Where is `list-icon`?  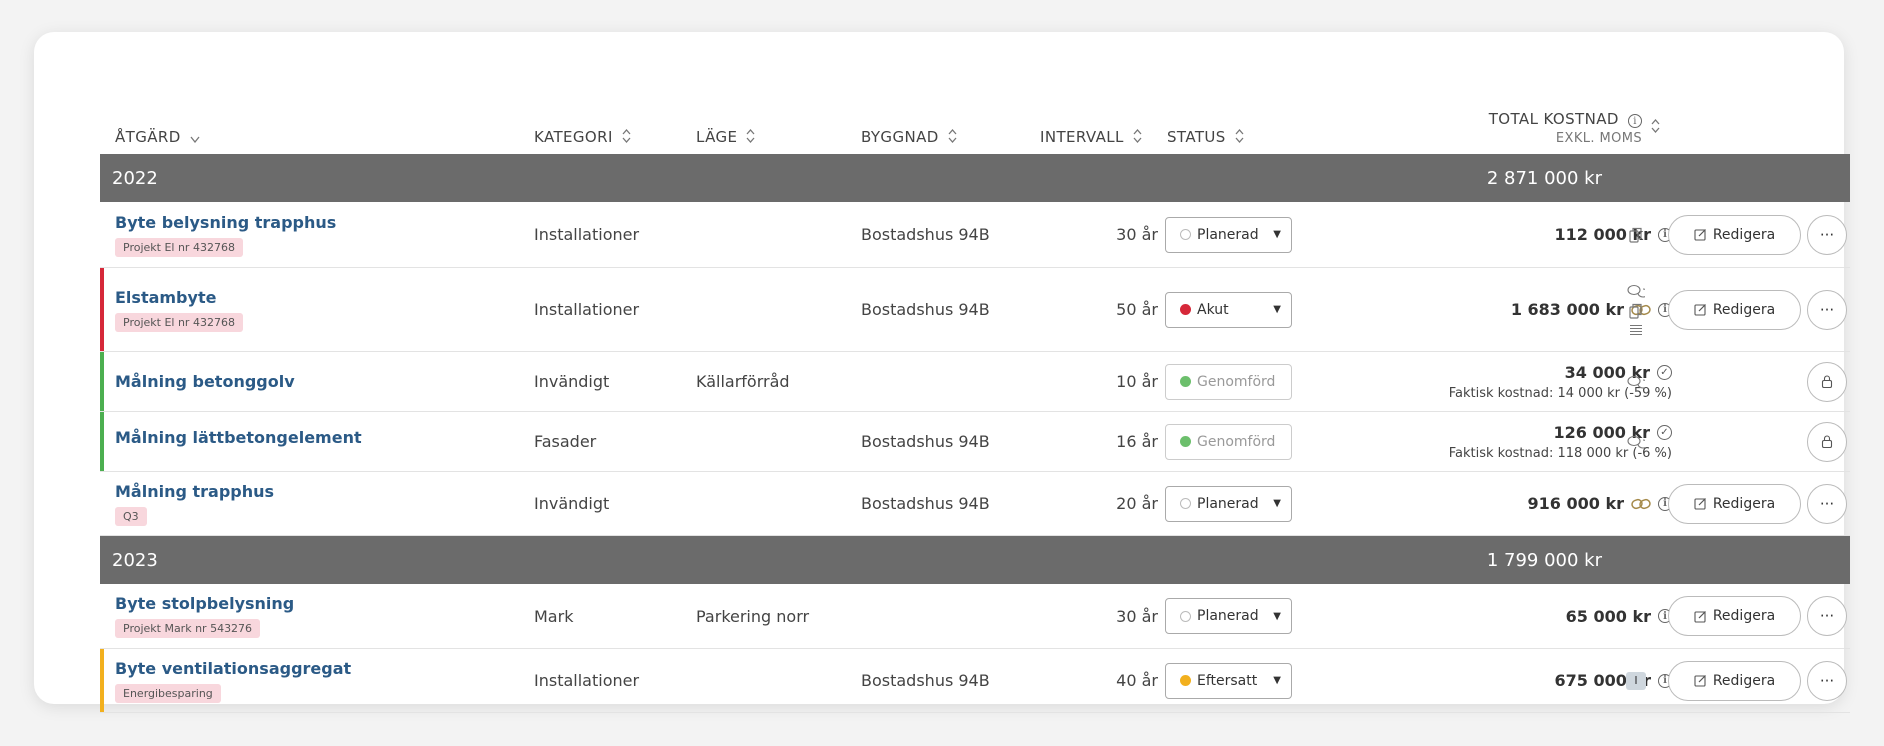 list-icon is located at coordinates (1636, 330).